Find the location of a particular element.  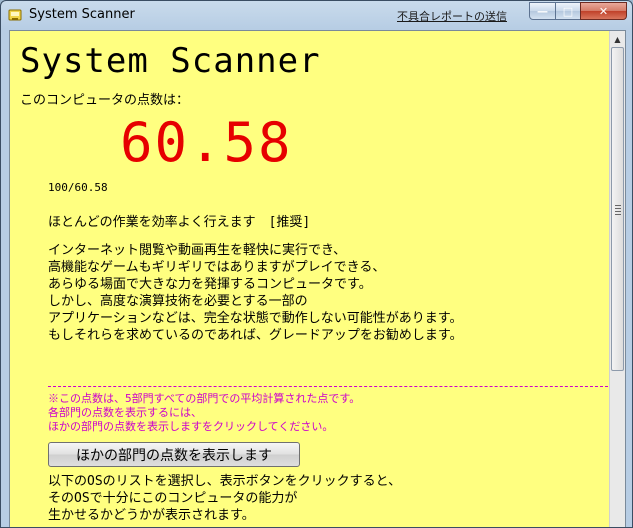

show-other-scores-button: ほかの部門の点数を表示します is located at coordinates (174, 454).